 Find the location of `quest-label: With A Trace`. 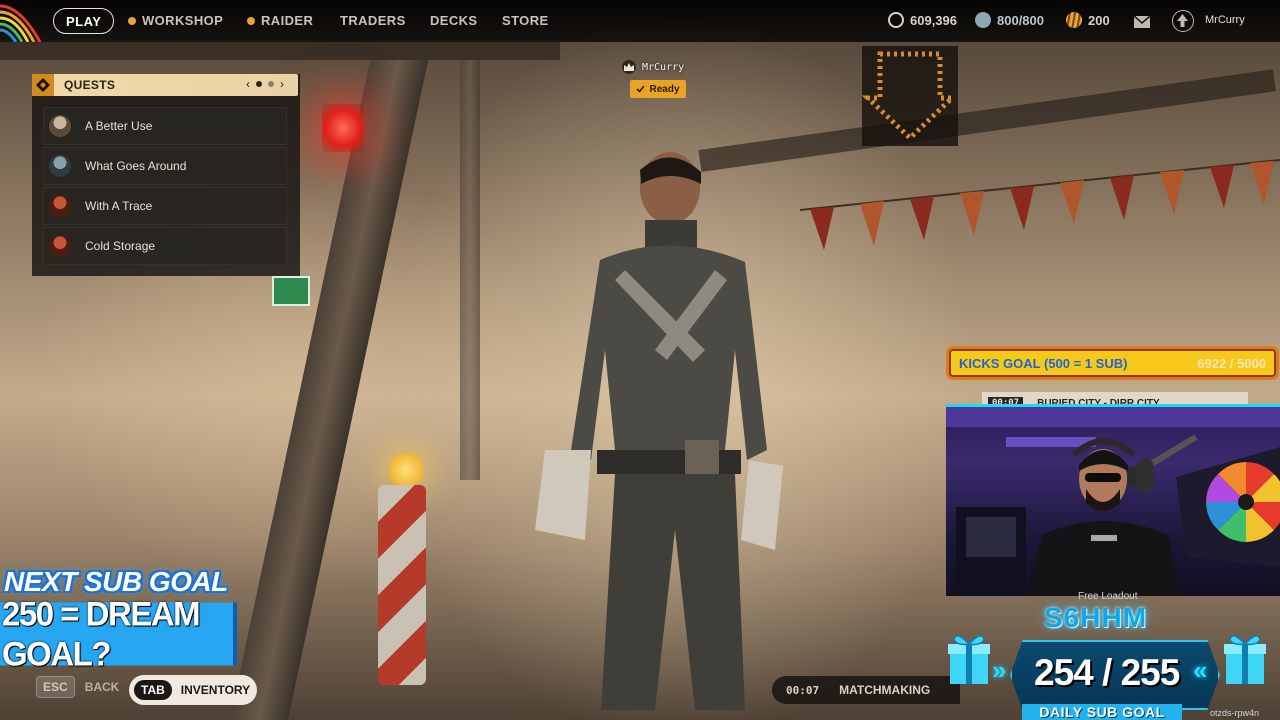

quest-label: With A Trace is located at coordinates (119, 206).